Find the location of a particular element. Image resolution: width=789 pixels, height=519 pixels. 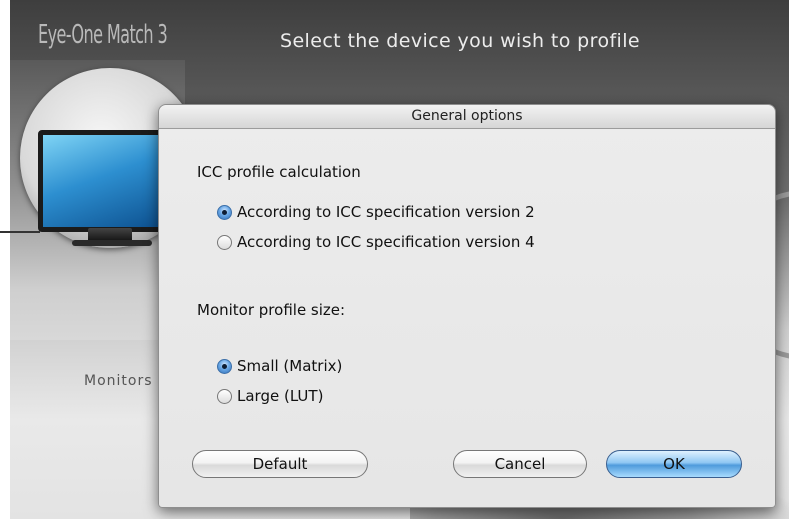

monitor-base-icon is located at coordinates (112, 243).